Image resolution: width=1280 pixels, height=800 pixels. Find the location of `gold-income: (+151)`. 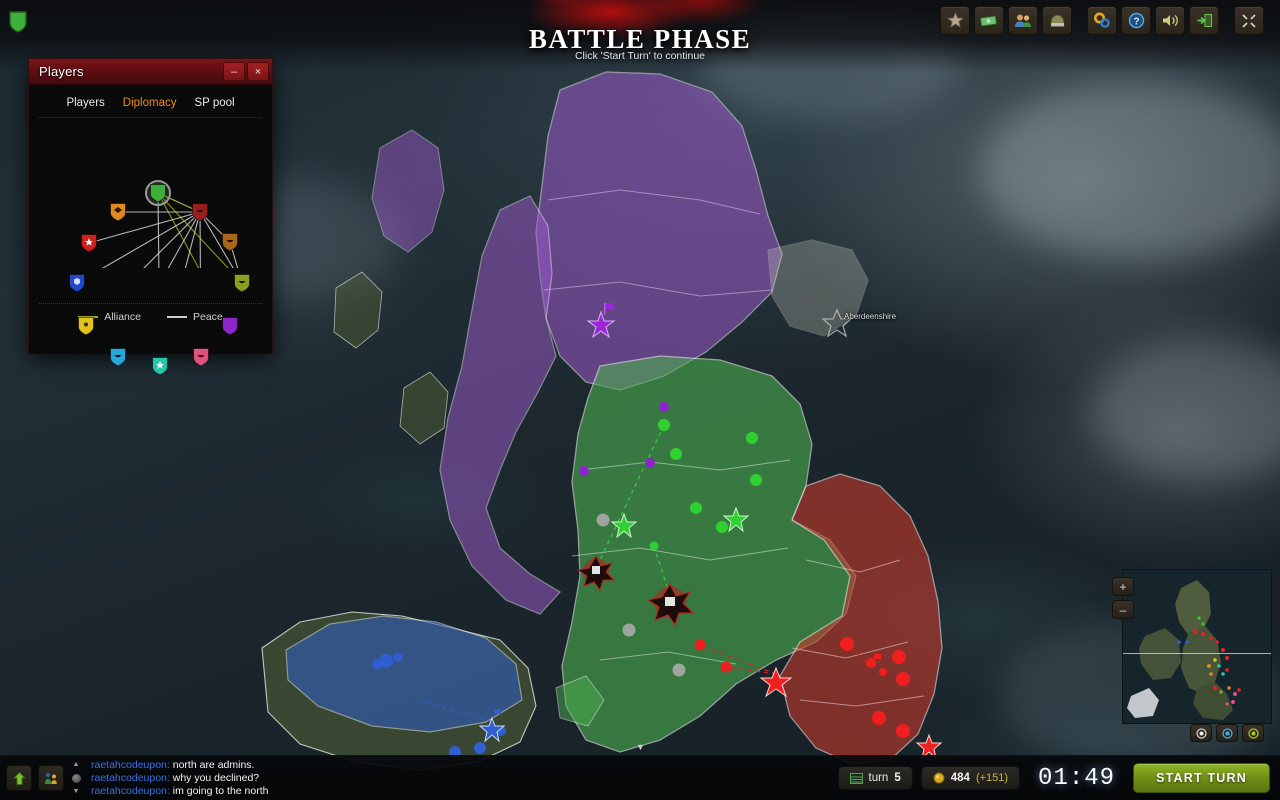

gold-income: (+151) is located at coordinates (992, 778).